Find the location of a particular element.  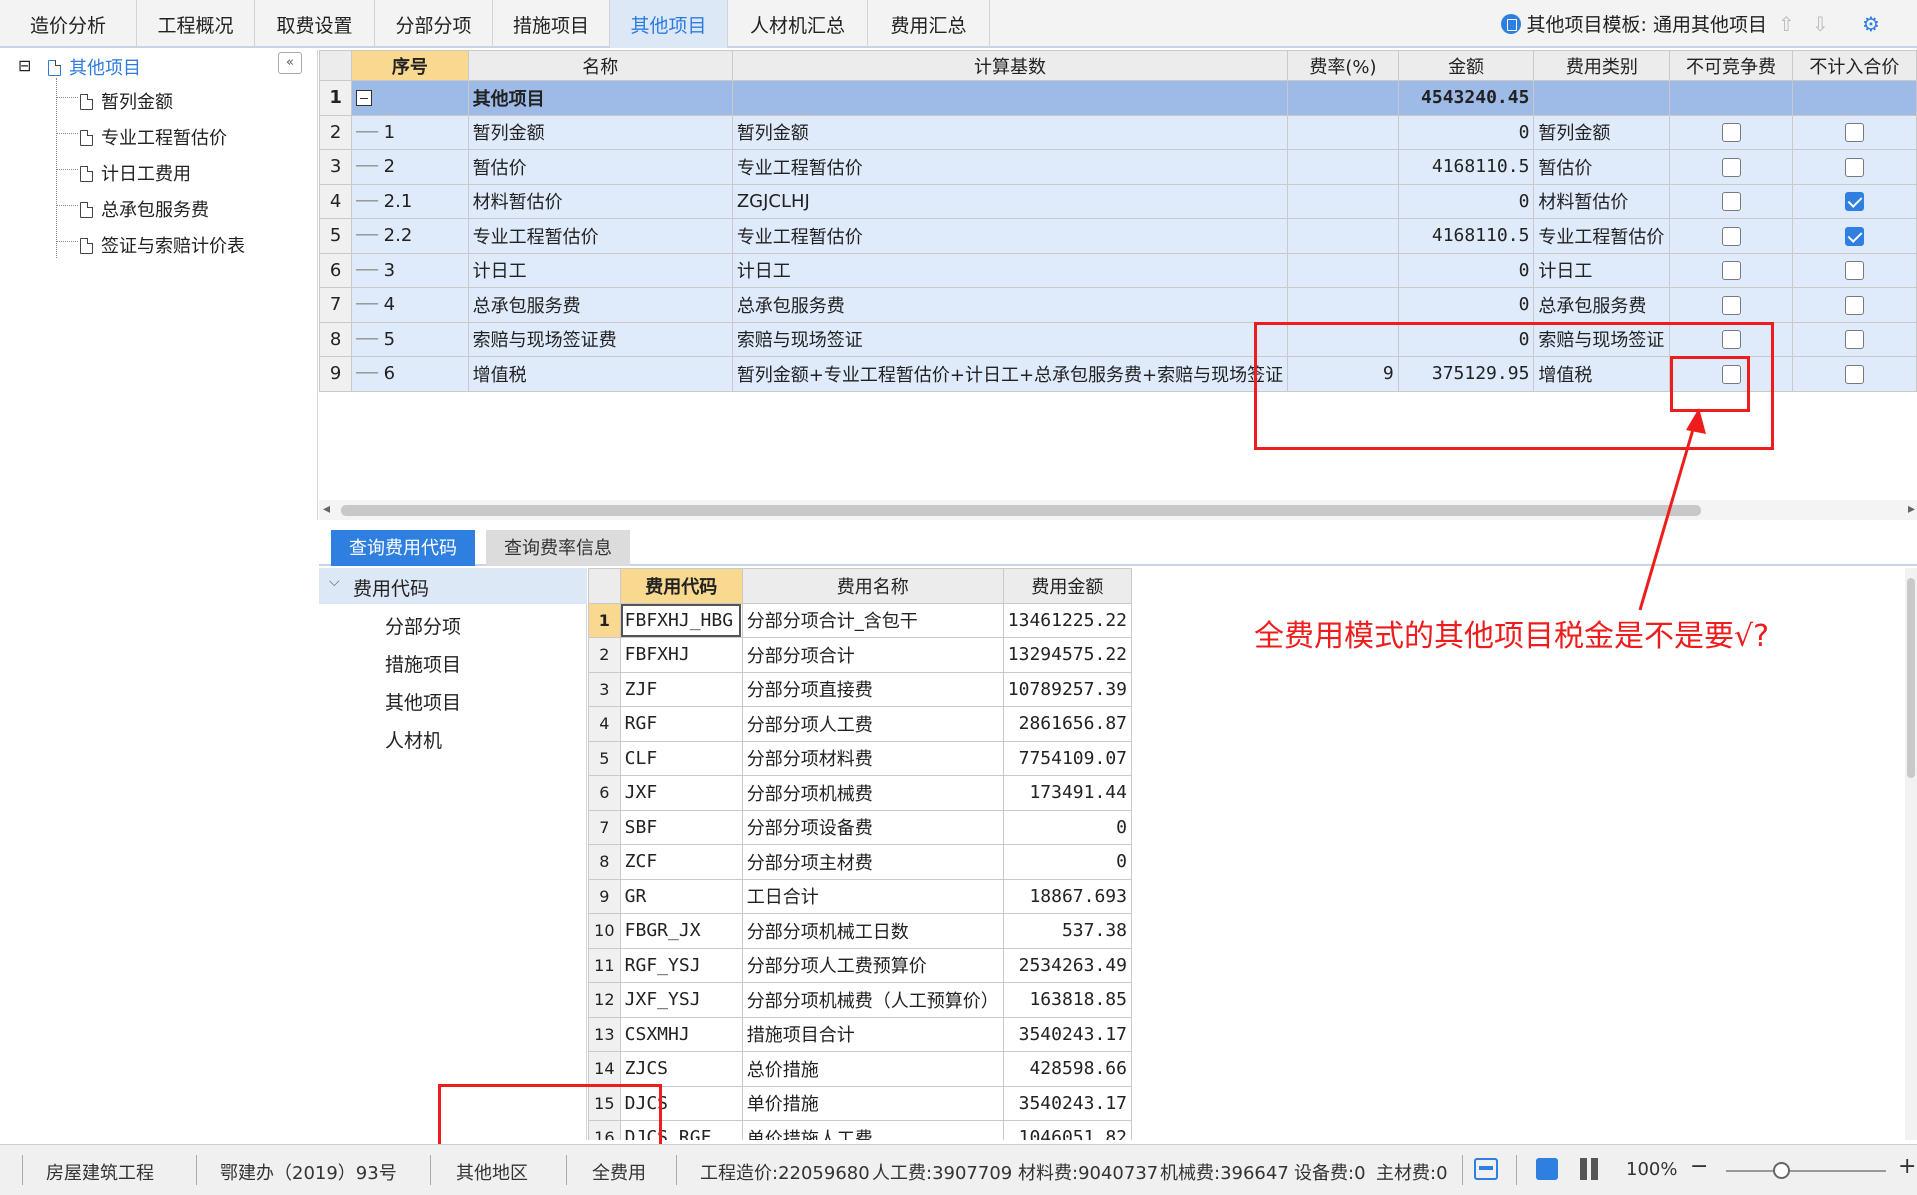

cell-category is located at coordinates (1602, 98).